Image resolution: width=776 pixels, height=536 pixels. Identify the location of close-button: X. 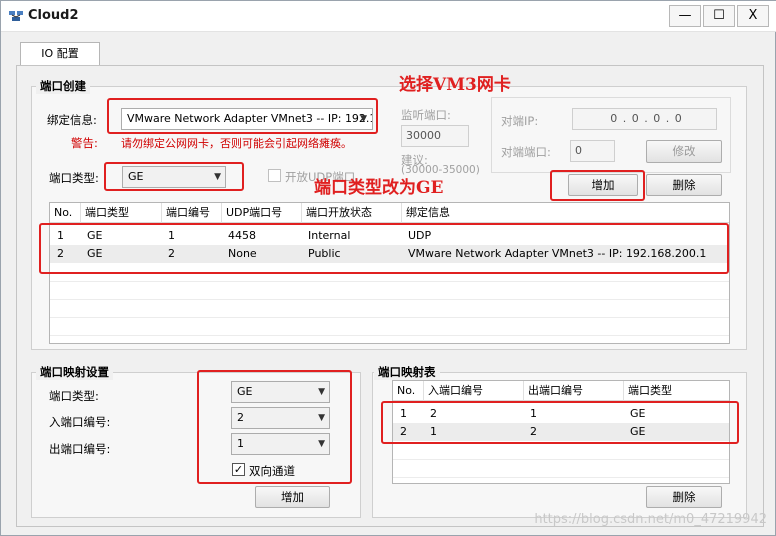
(753, 16).